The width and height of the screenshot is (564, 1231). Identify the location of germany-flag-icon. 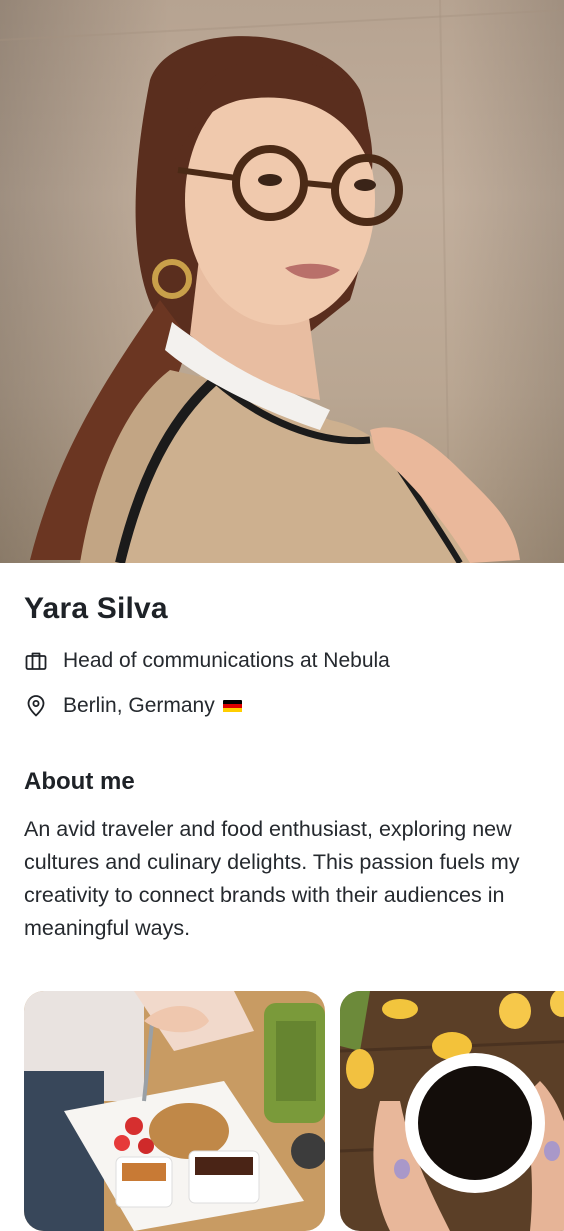
(232, 706).